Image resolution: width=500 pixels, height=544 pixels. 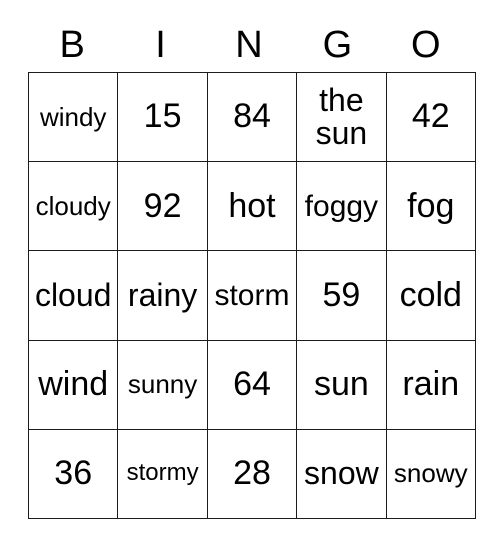 I want to click on bingo-cell: cold, so click(x=430, y=295).